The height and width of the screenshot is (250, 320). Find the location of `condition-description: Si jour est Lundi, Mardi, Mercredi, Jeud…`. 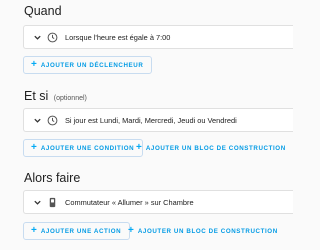

condition-description: Si jour est Lundi, Mardi, Mercredi, Jeud… is located at coordinates (151, 120).